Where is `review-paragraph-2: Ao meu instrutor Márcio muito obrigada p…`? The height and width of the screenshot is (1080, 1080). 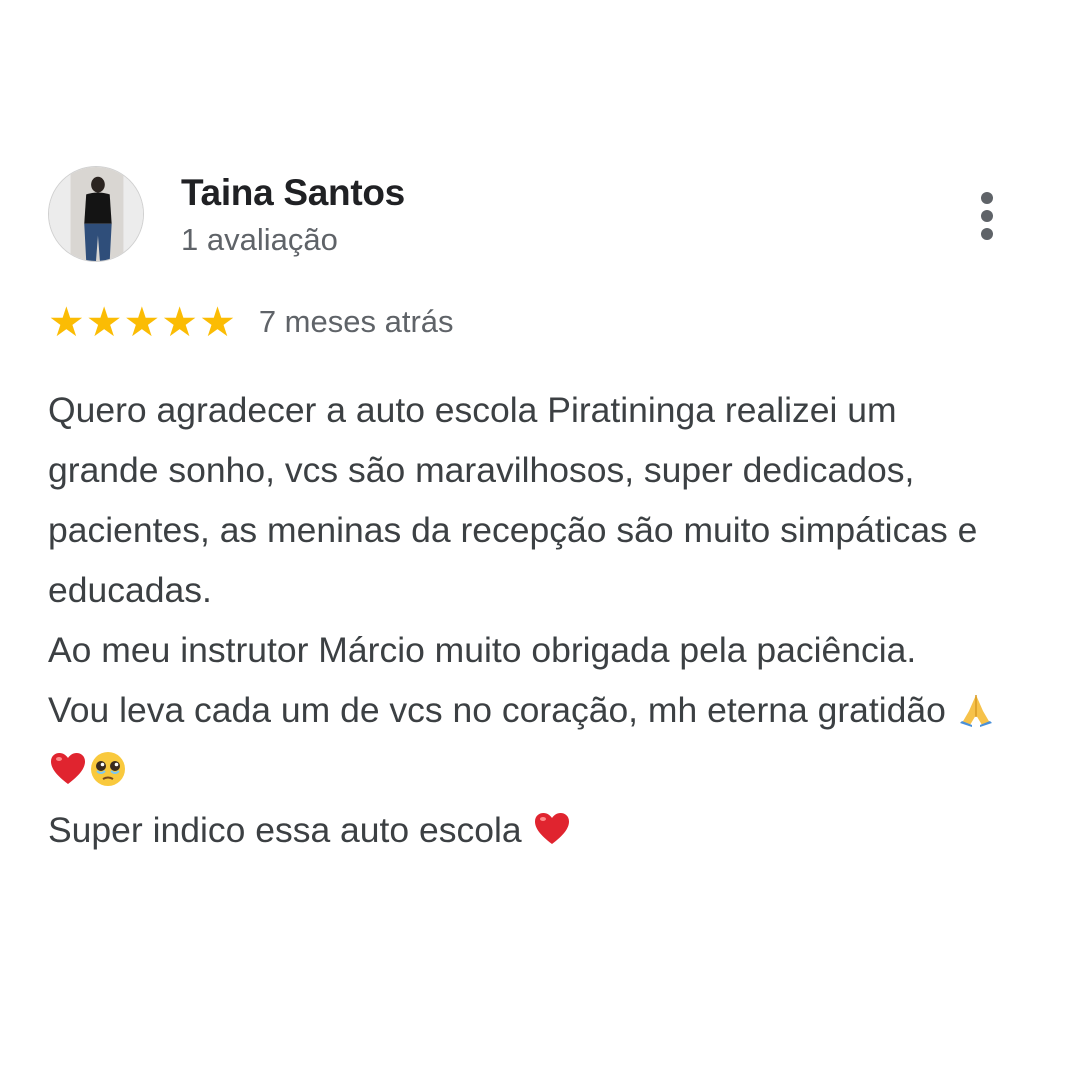 review-paragraph-2: Ao meu instrutor Márcio muito obrigada p… is located at coordinates (482, 650).